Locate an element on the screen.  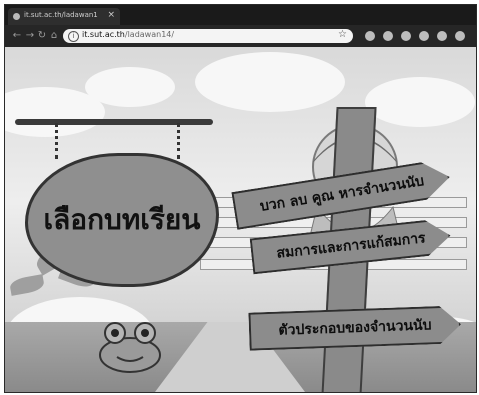
star-icon: ☆ is located at coordinates (342, 34).